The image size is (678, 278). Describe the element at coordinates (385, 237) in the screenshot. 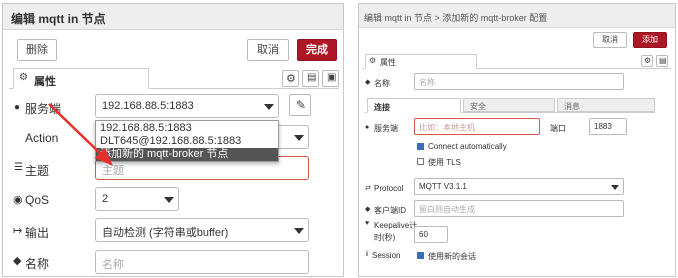

I see `keepalive-label-unit: 时(秒)` at that location.